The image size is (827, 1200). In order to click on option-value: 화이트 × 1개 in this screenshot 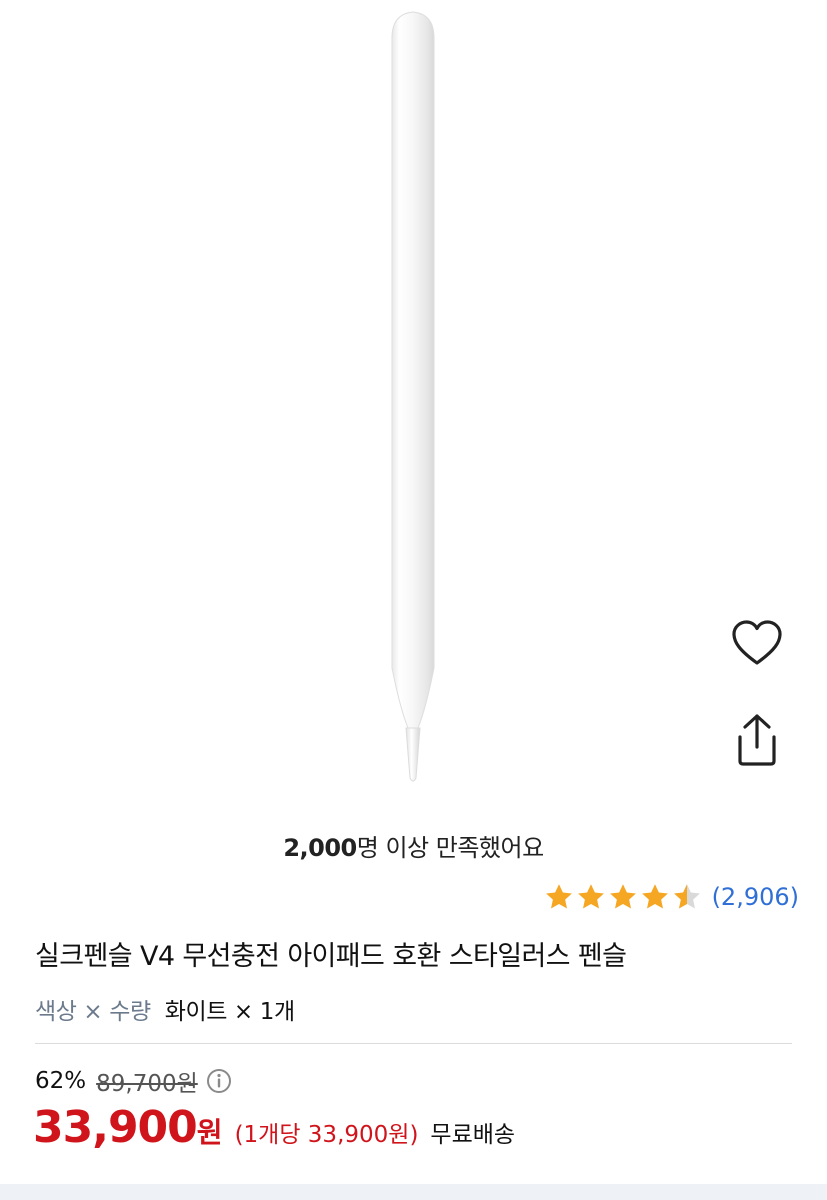, I will do `click(229, 1012)`.